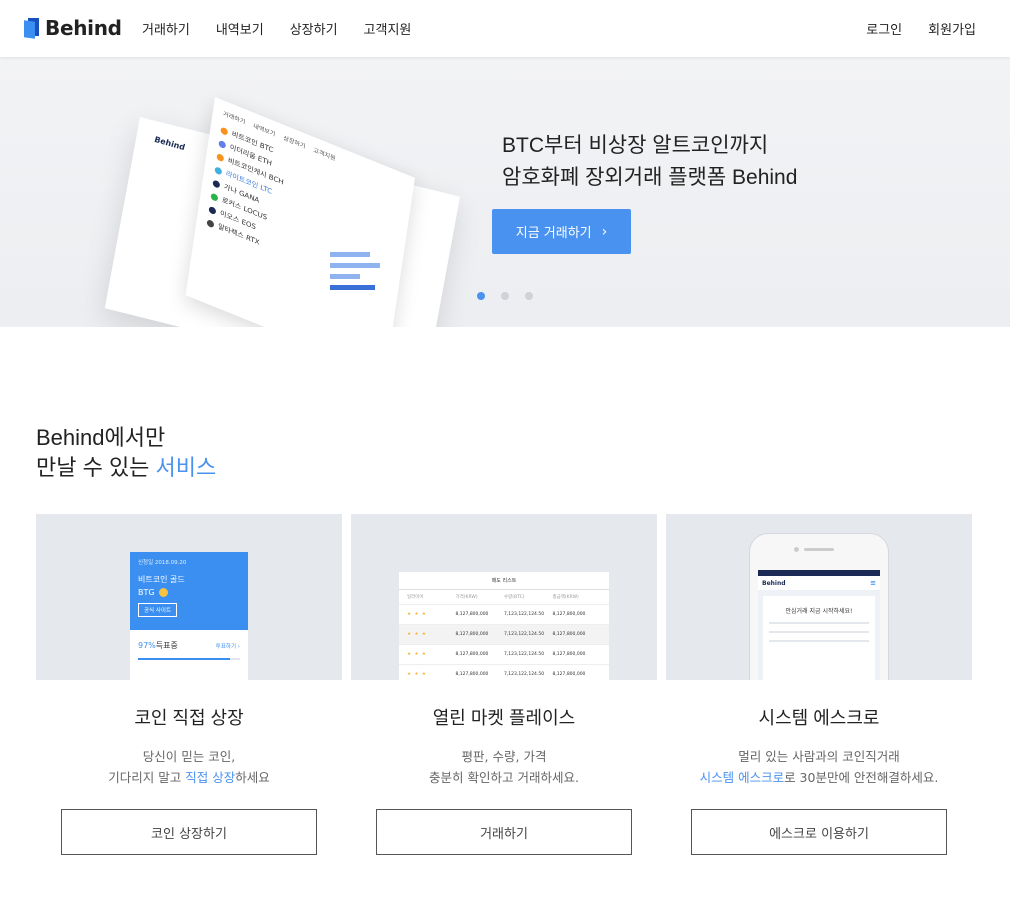  What do you see at coordinates (873, 583) in the screenshot?
I see `menu-icon: ≡` at bounding box center [873, 583].